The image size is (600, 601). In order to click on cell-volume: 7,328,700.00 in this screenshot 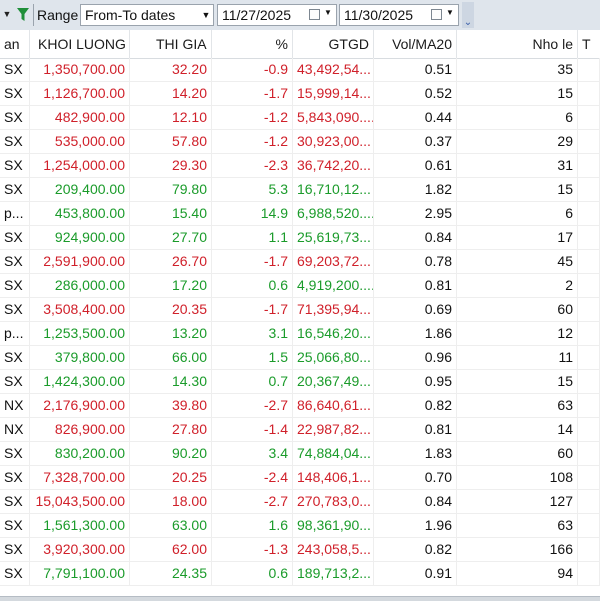, I will do `click(80, 477)`.